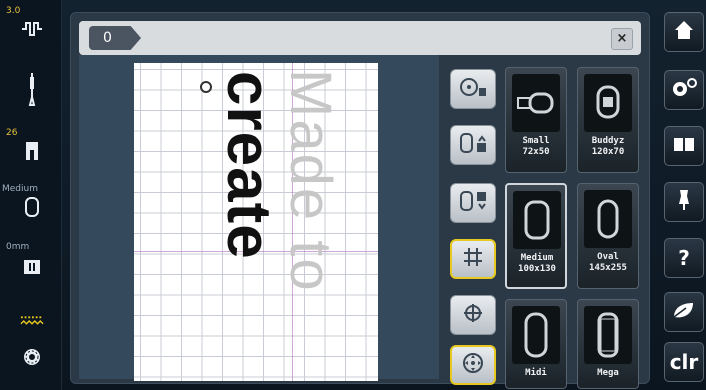 This screenshot has width=706, height=390. What do you see at coordinates (608, 103) in the screenshot?
I see `buddyz-hoop-image` at bounding box center [608, 103].